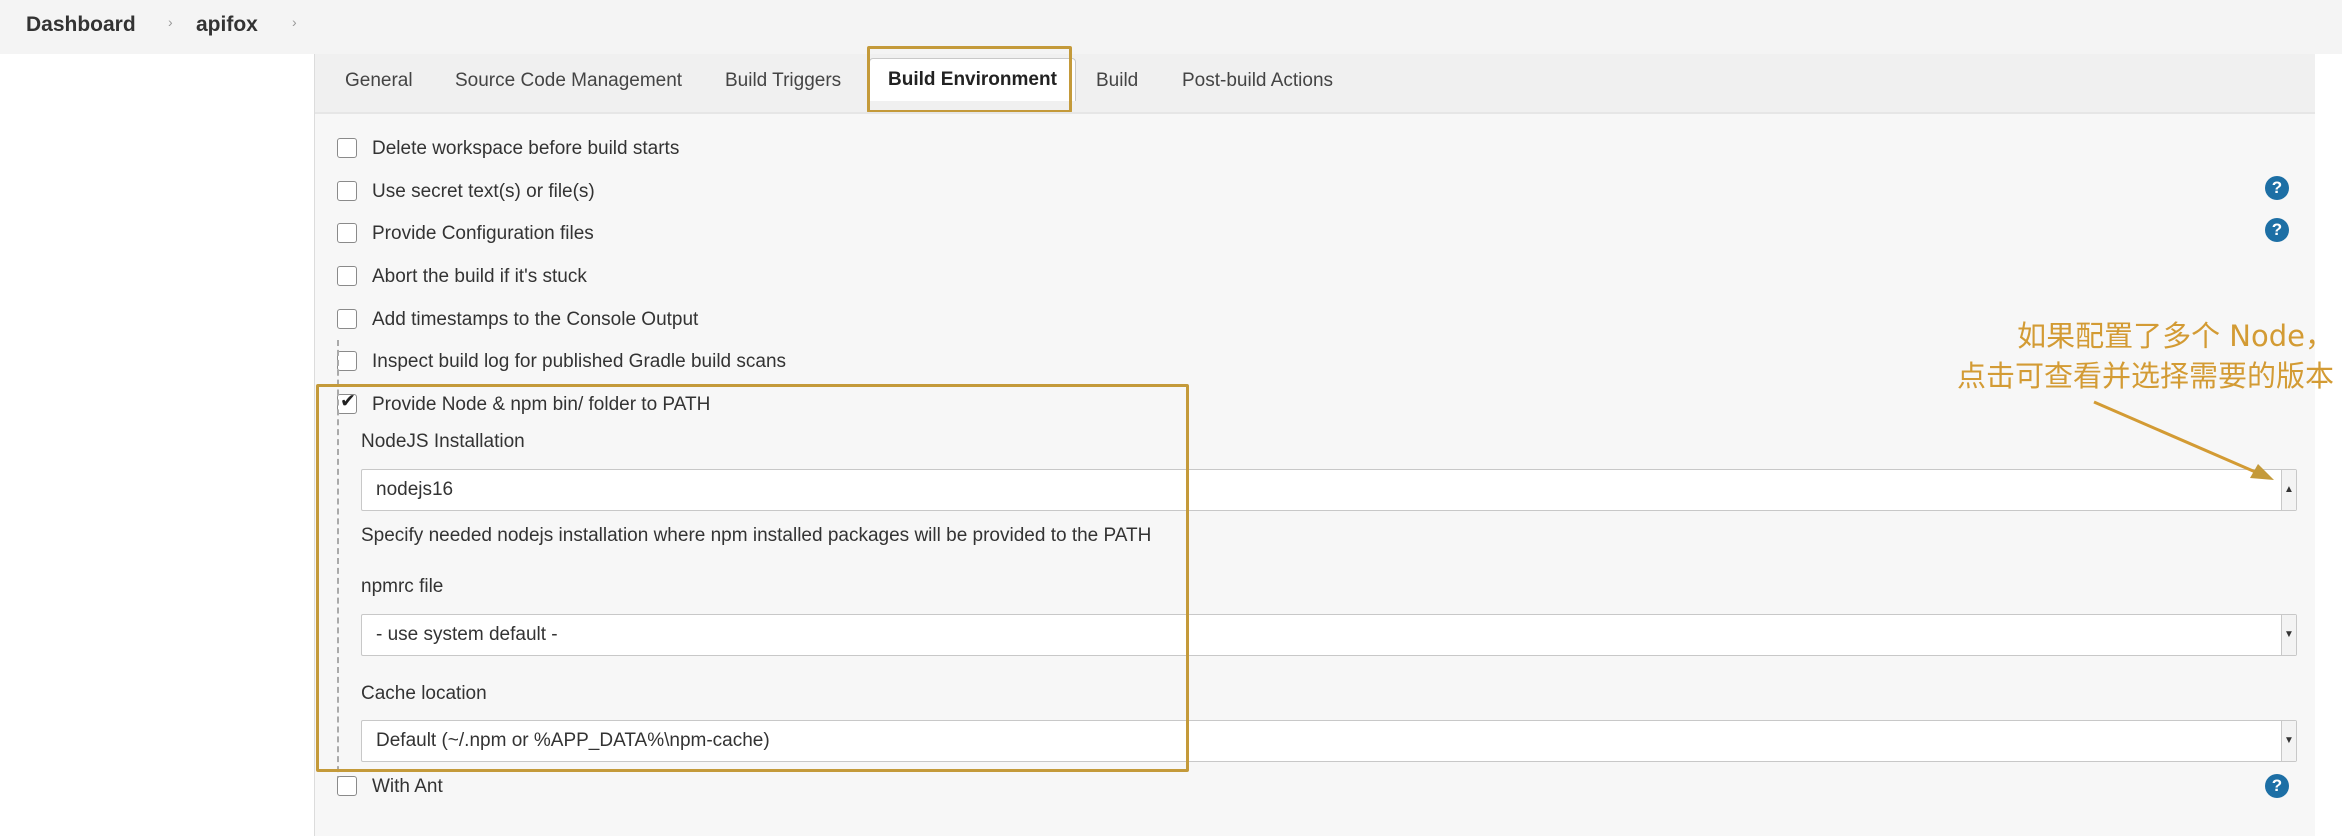 The image size is (2342, 836). Describe the element at coordinates (1329, 490) in the screenshot. I see `nodejs-installation-select: nodejs16 ▲` at that location.